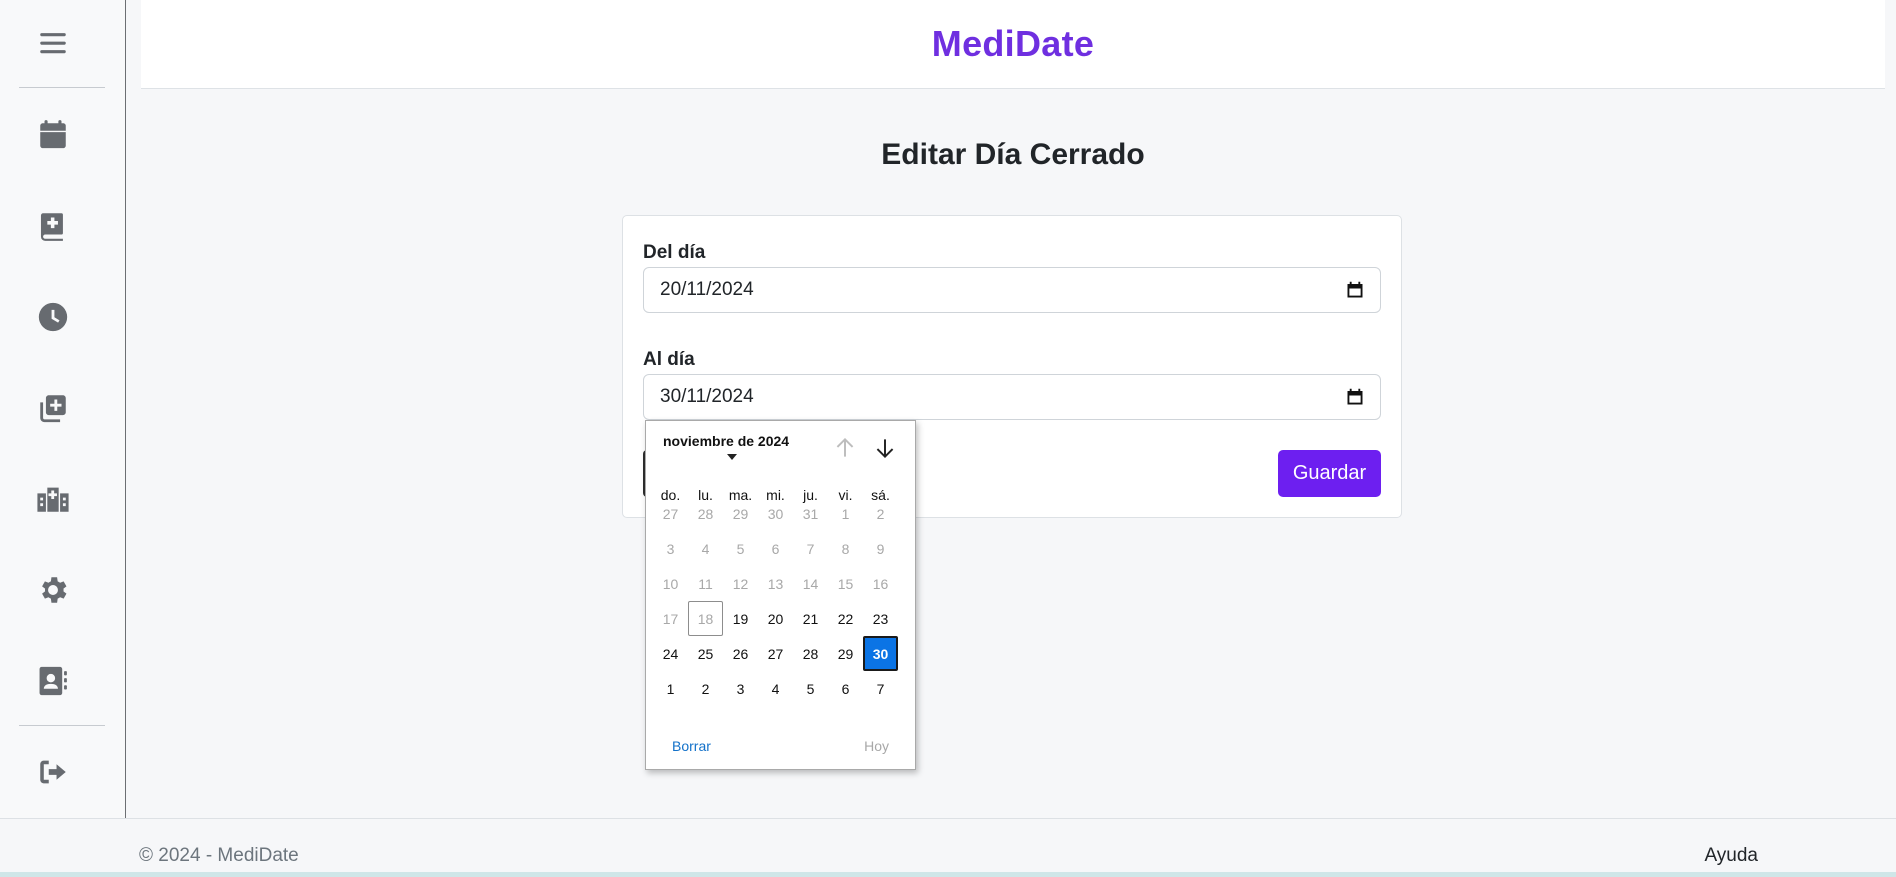 This screenshot has height=877, width=1896. What do you see at coordinates (670, 583) in the screenshot?
I see `day-cell: 10` at bounding box center [670, 583].